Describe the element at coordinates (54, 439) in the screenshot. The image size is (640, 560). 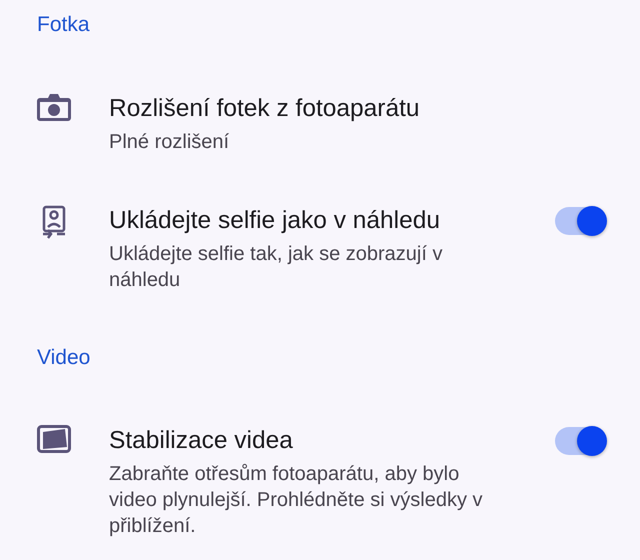
I see `photo-frame-icon` at that location.